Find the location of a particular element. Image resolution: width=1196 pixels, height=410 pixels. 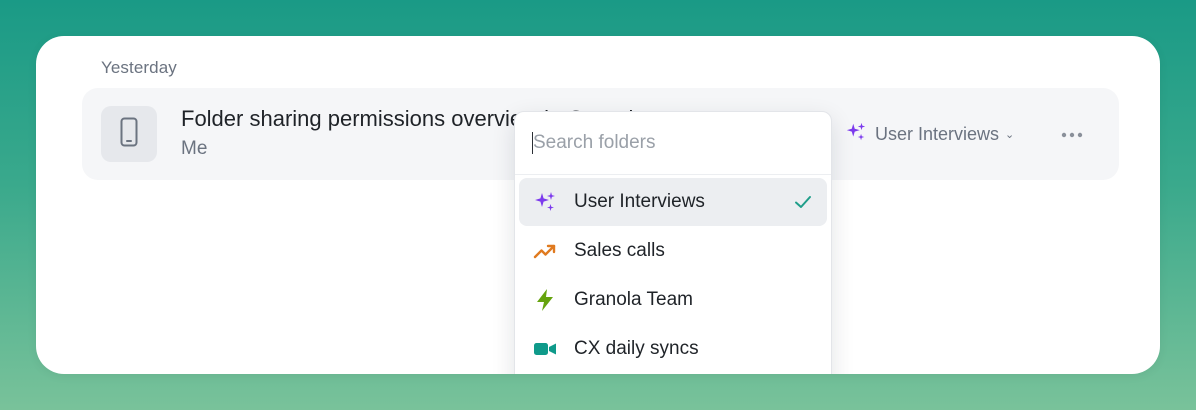

note-author: Me is located at coordinates (194, 148).